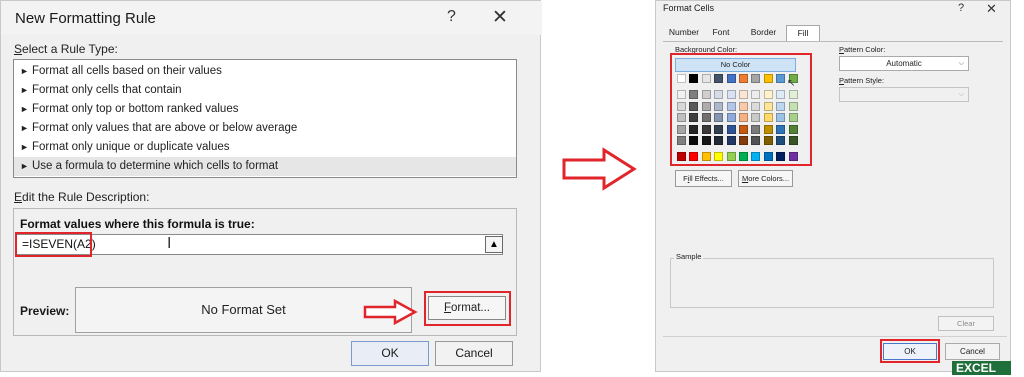 This screenshot has width=1024, height=377. Describe the element at coordinates (833, 41) in the screenshot. I see `tab-divider` at that location.